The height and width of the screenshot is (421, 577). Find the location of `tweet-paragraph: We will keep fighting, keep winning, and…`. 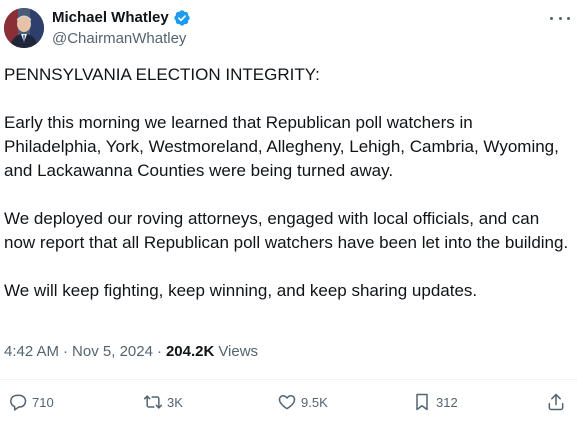

tweet-paragraph: We will keep fighting, keep winning, and… is located at coordinates (241, 290).